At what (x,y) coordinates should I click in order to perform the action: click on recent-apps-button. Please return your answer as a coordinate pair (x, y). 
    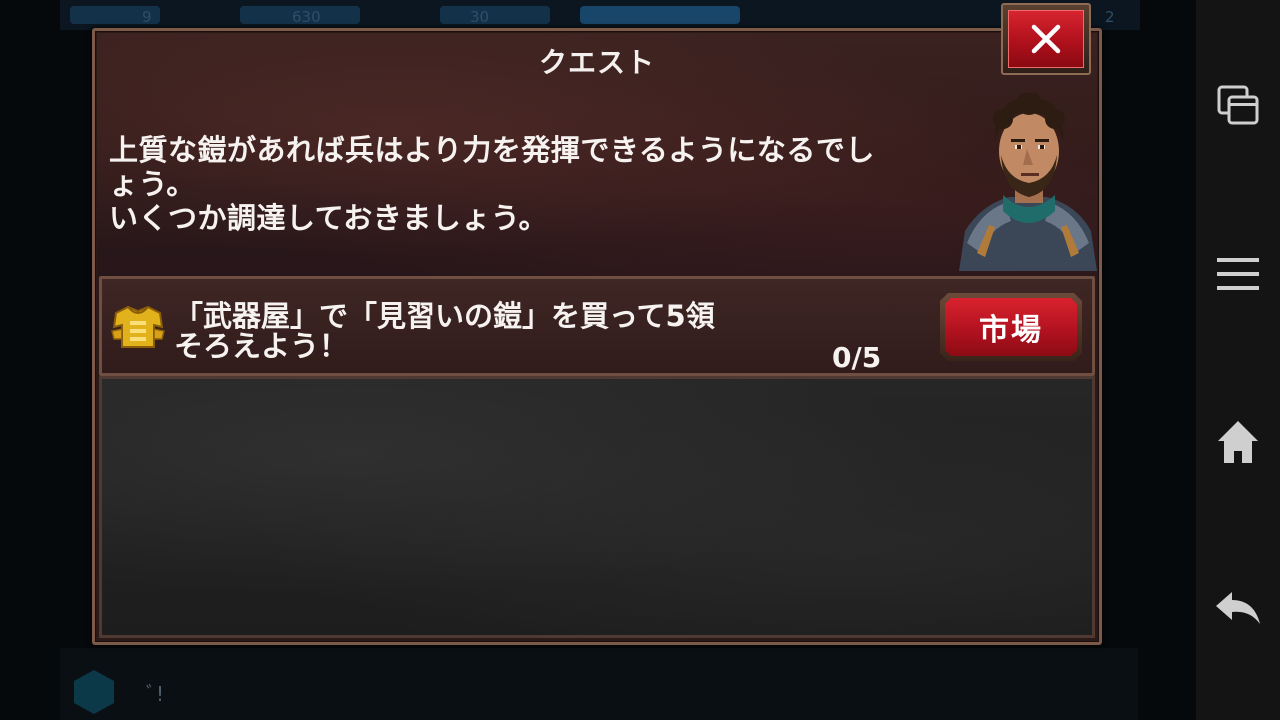
    Looking at the image, I should click on (1238, 108).